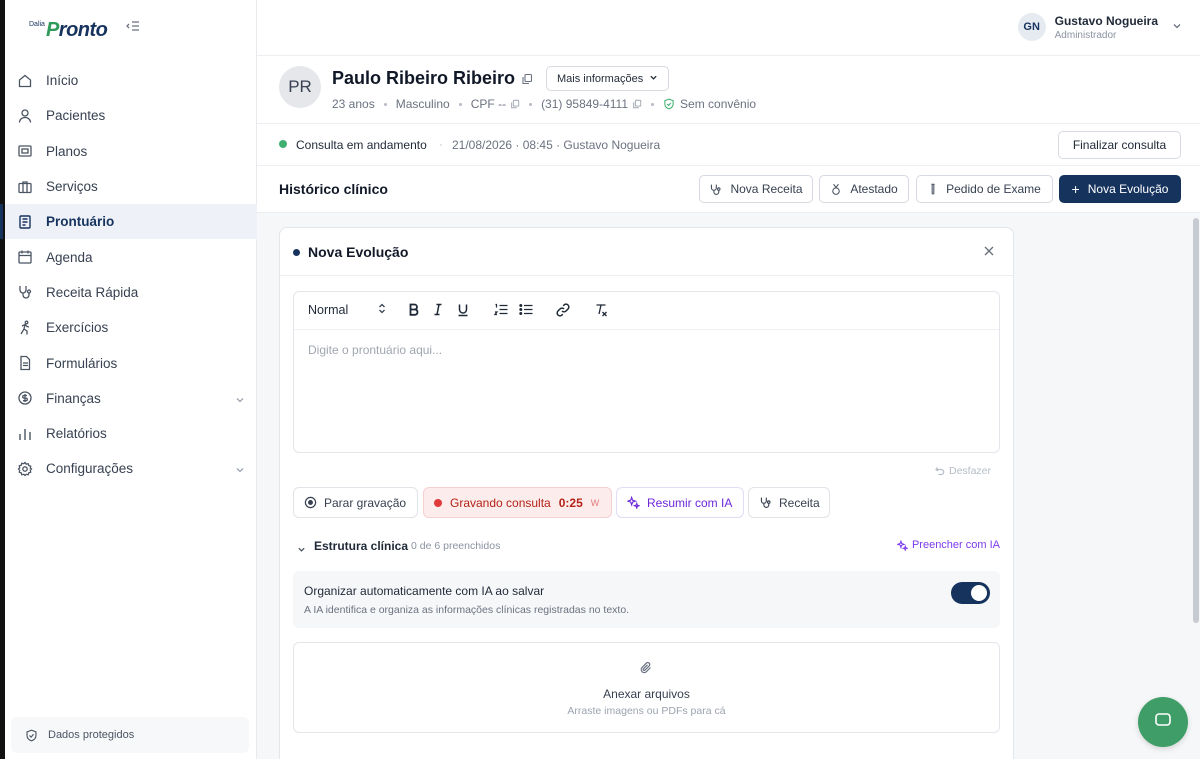  Describe the element at coordinates (438, 502) in the screenshot. I see `recording-dot` at that location.